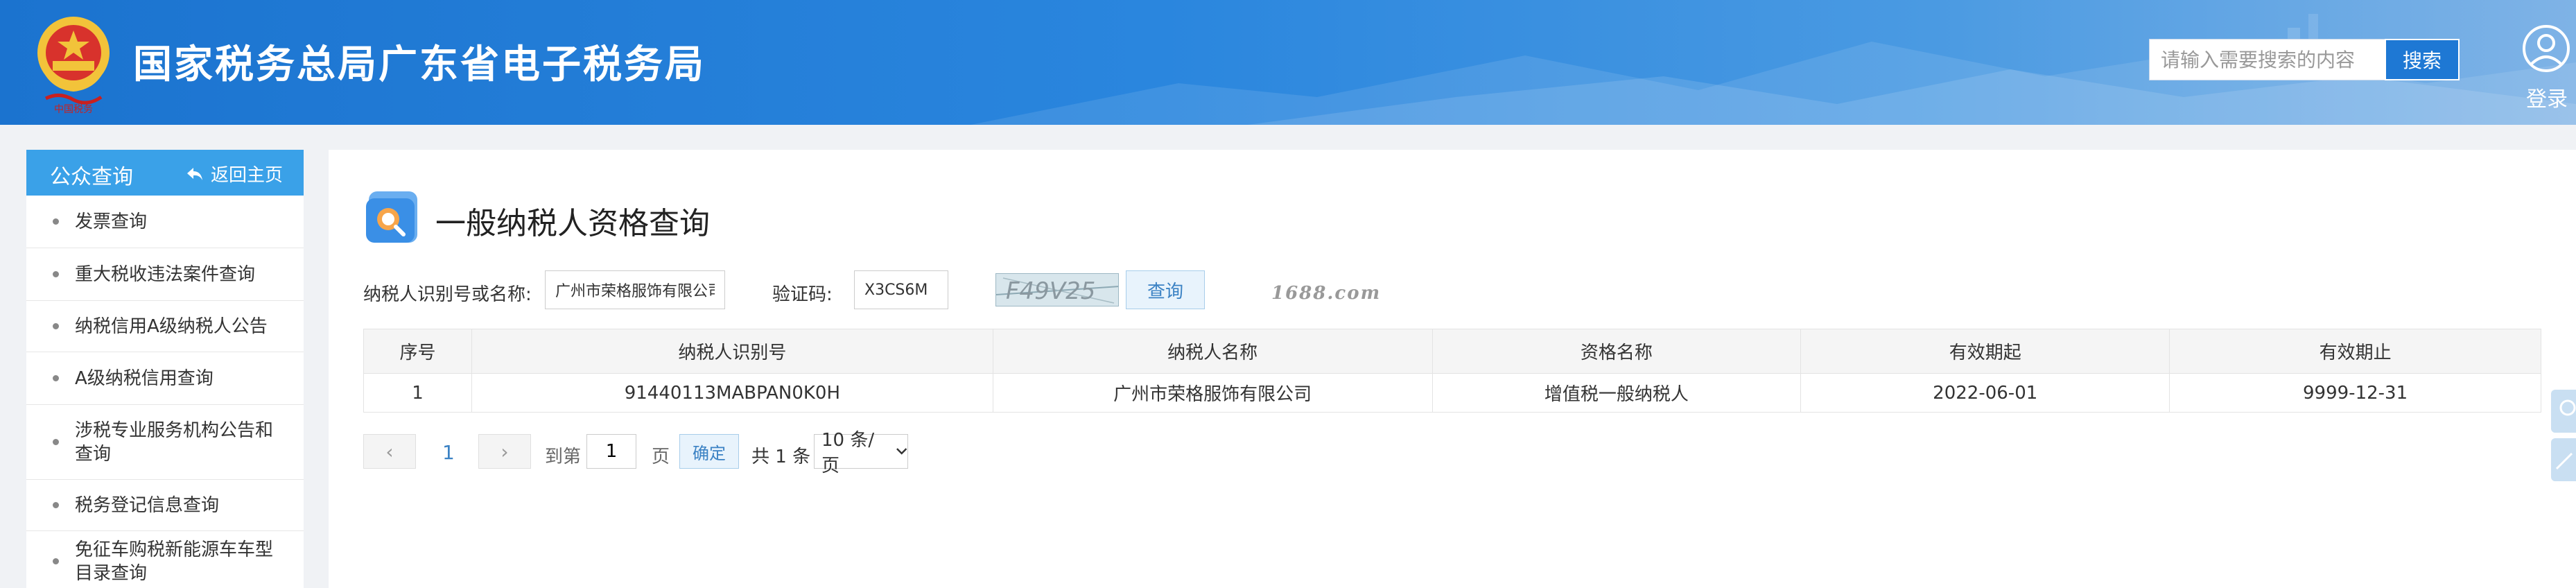  I want to click on goto-confirm-button: 确定, so click(709, 451).